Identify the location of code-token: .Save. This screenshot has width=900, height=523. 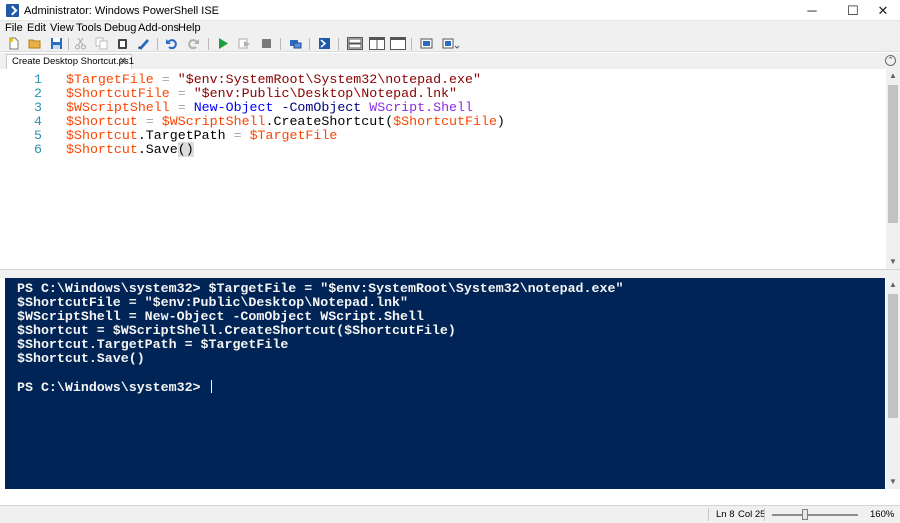
(157, 149).